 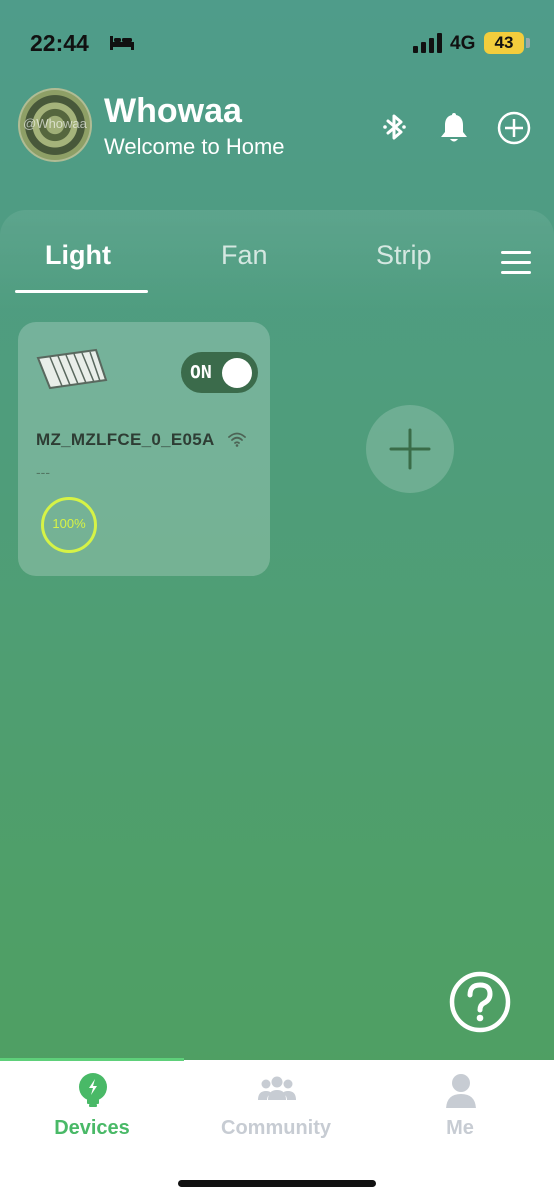 I want to click on add-device-button, so click(x=410, y=449).